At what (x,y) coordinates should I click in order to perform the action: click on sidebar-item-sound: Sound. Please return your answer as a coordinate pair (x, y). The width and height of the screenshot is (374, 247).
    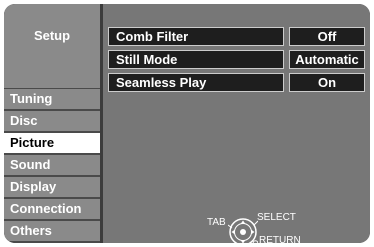
    Looking at the image, I should click on (52, 165).